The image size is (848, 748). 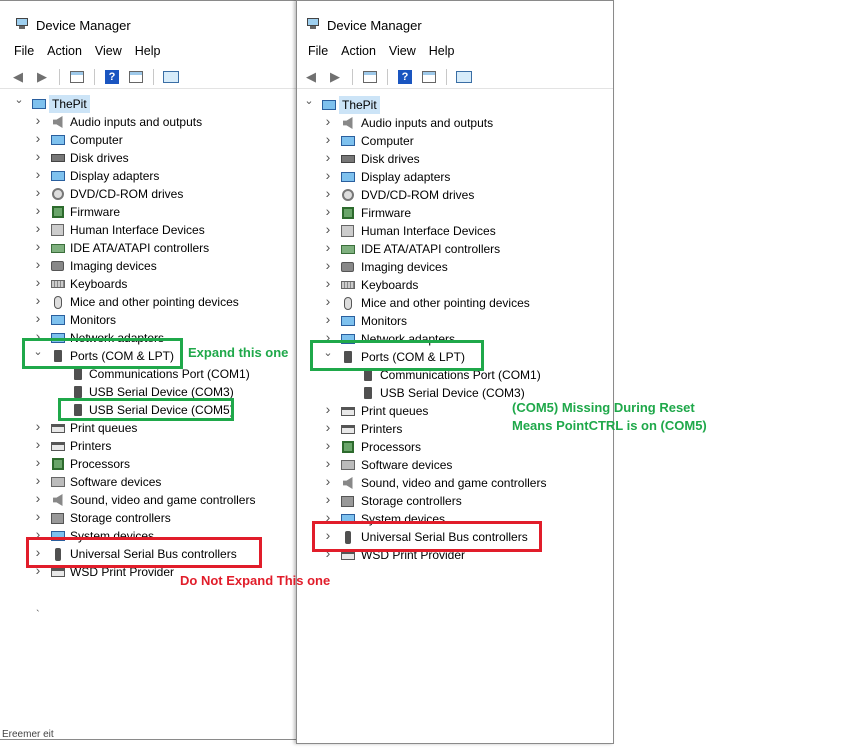 I want to click on annotation-box-usb-right, so click(x=427, y=536).